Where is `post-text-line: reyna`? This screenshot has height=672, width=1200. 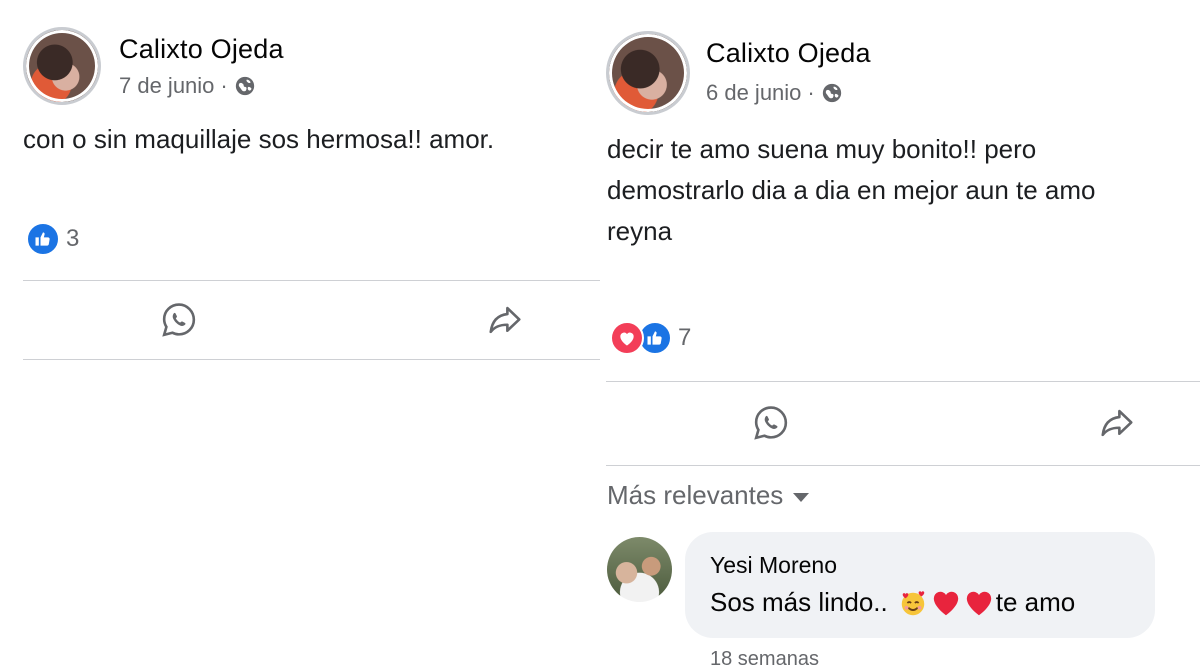 post-text-line: reyna is located at coordinates (640, 231).